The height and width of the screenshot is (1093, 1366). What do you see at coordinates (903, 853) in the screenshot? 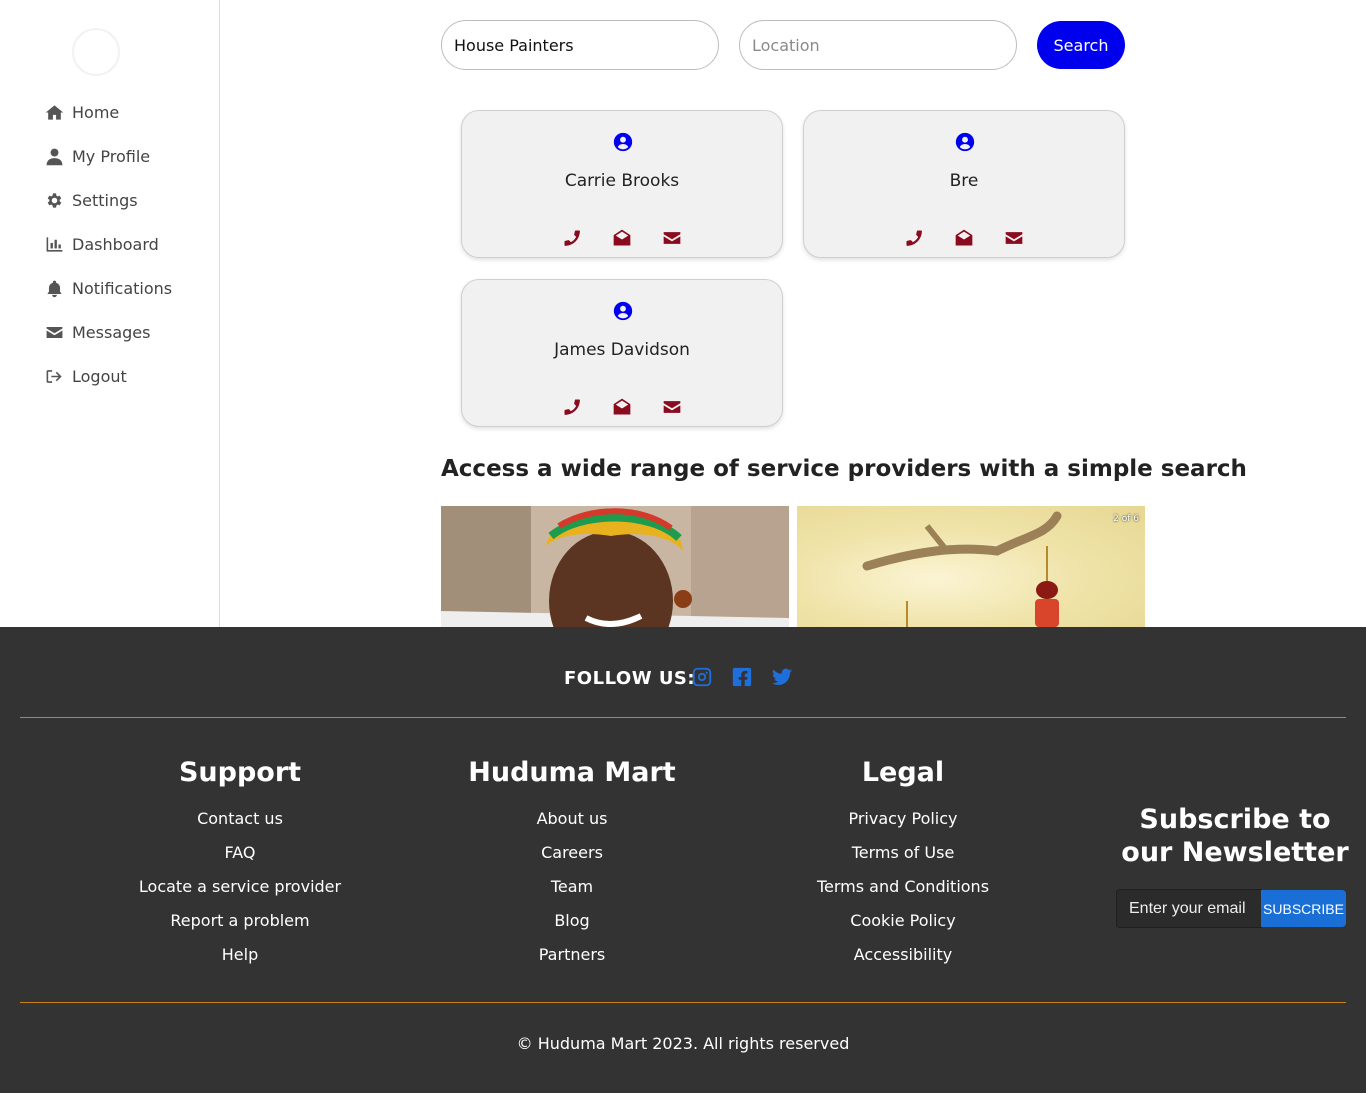
I see `footer-link: Terms of Use` at bounding box center [903, 853].